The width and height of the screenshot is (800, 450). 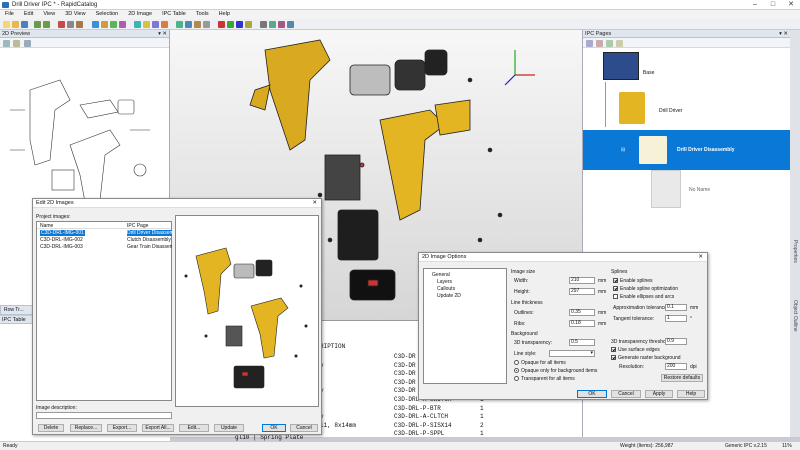 I want to click on zoom-icon, so click(x=122, y=24).